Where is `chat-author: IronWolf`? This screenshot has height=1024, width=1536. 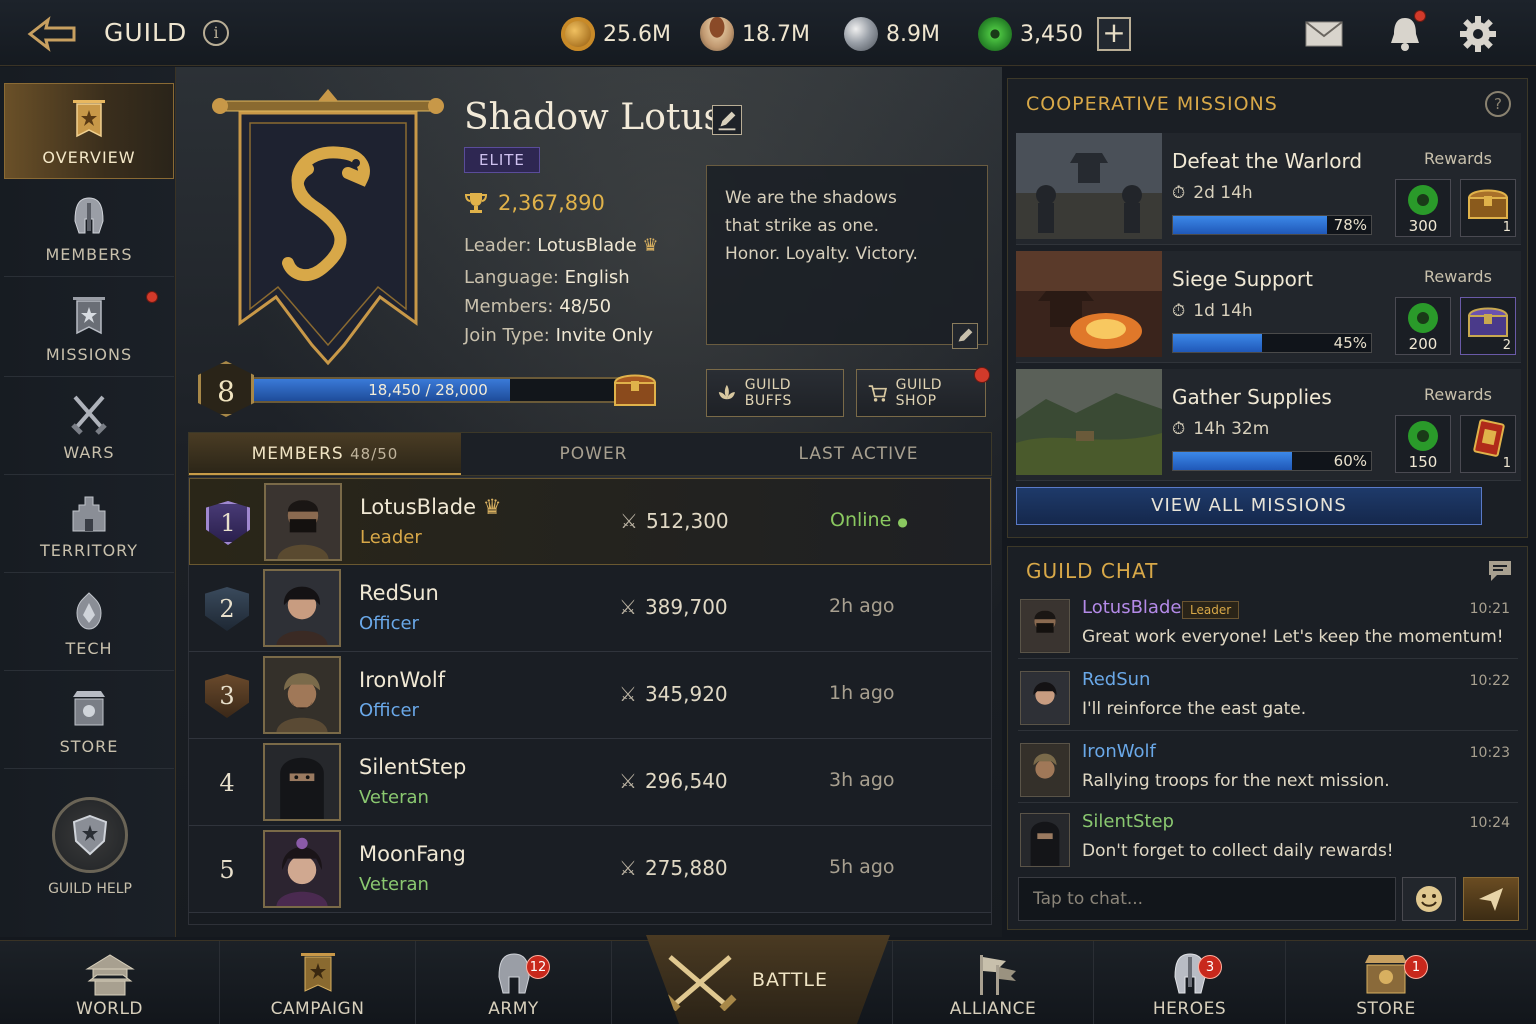 chat-author: IronWolf is located at coordinates (1119, 751).